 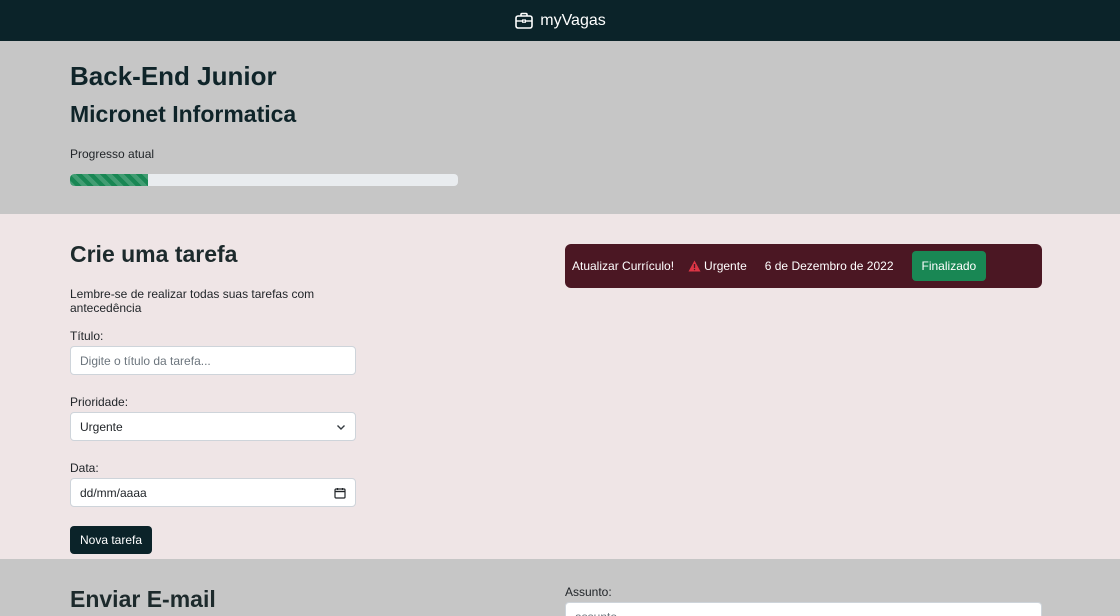 What do you see at coordinates (183, 114) in the screenshot?
I see `company-name: Micronet Informatica` at bounding box center [183, 114].